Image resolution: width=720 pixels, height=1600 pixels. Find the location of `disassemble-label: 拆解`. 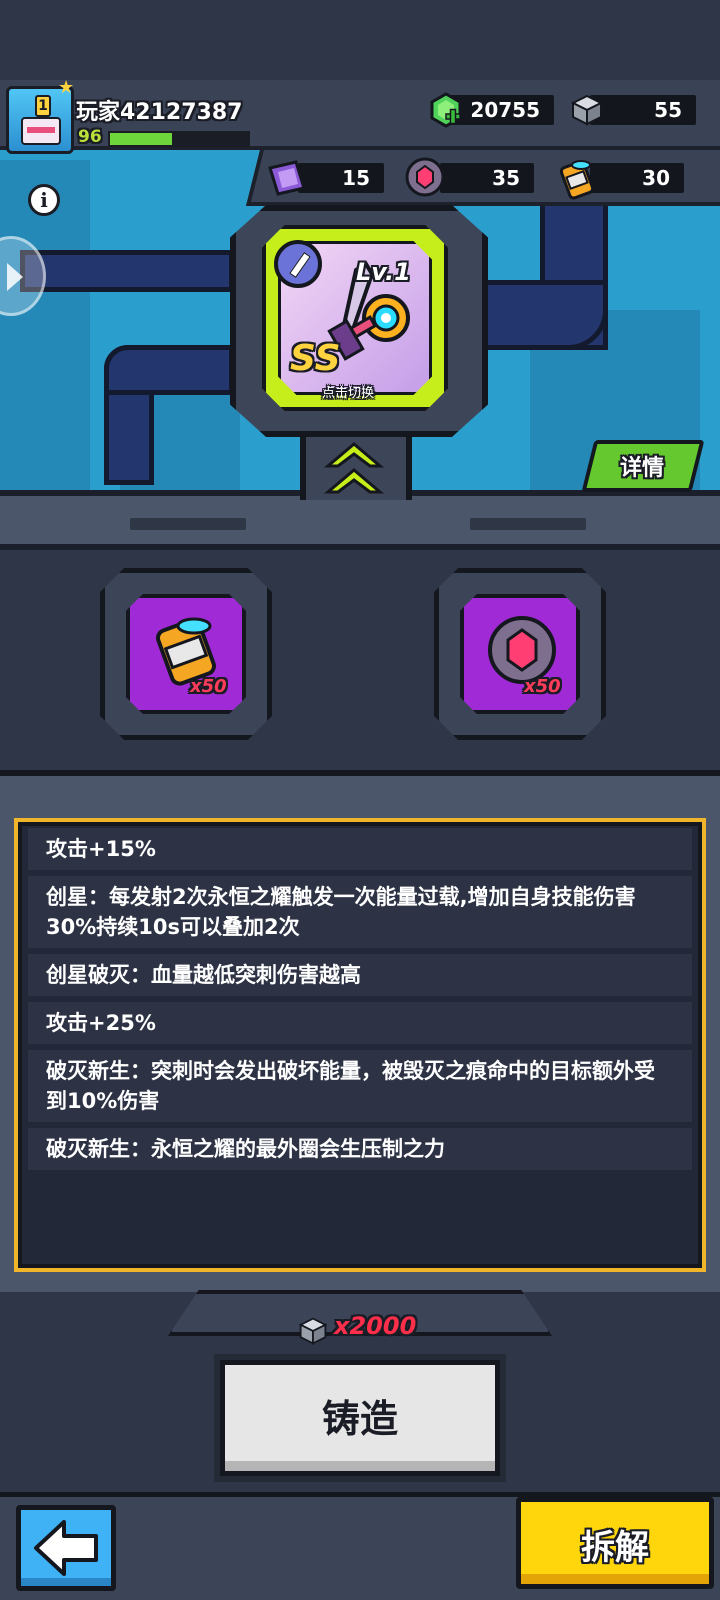

disassemble-label: 拆解 is located at coordinates (615, 1548).